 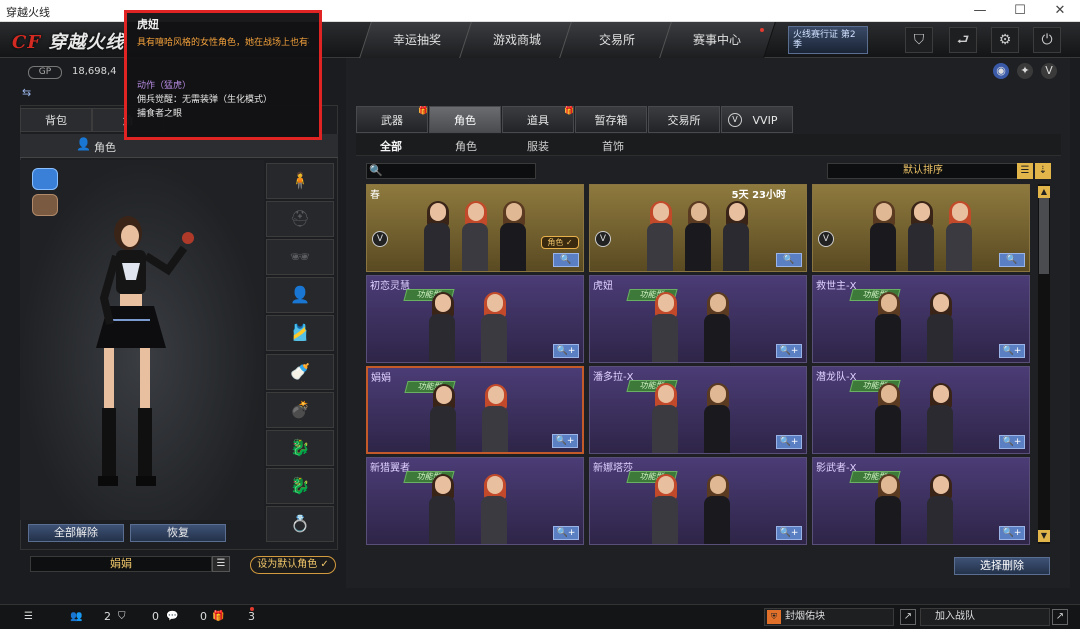 I want to click on card-name: 春, so click(x=375, y=195).